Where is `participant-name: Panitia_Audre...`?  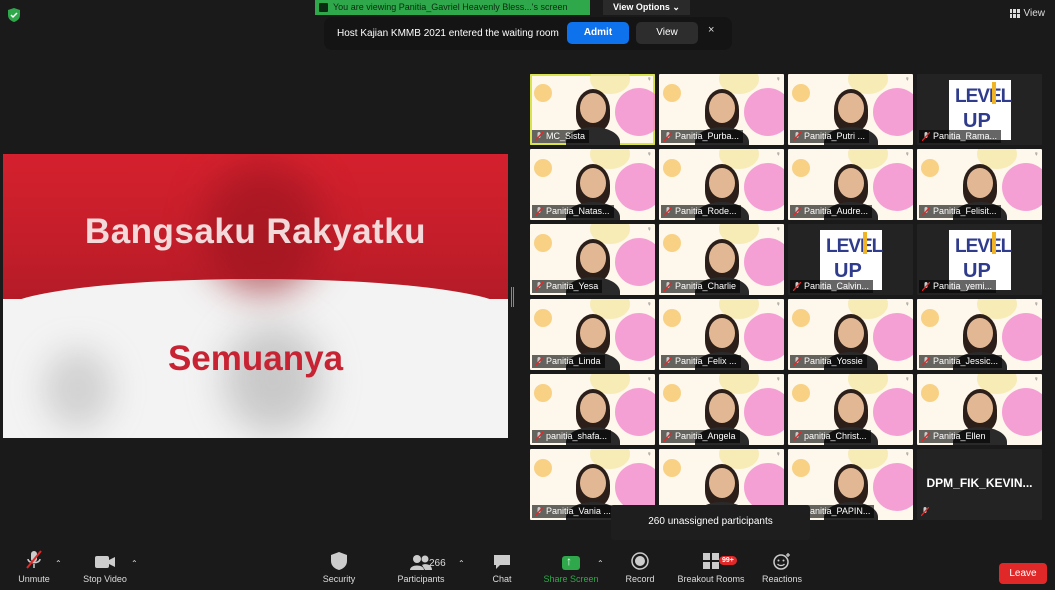 participant-name: Panitia_Audre... is located at coordinates (836, 211).